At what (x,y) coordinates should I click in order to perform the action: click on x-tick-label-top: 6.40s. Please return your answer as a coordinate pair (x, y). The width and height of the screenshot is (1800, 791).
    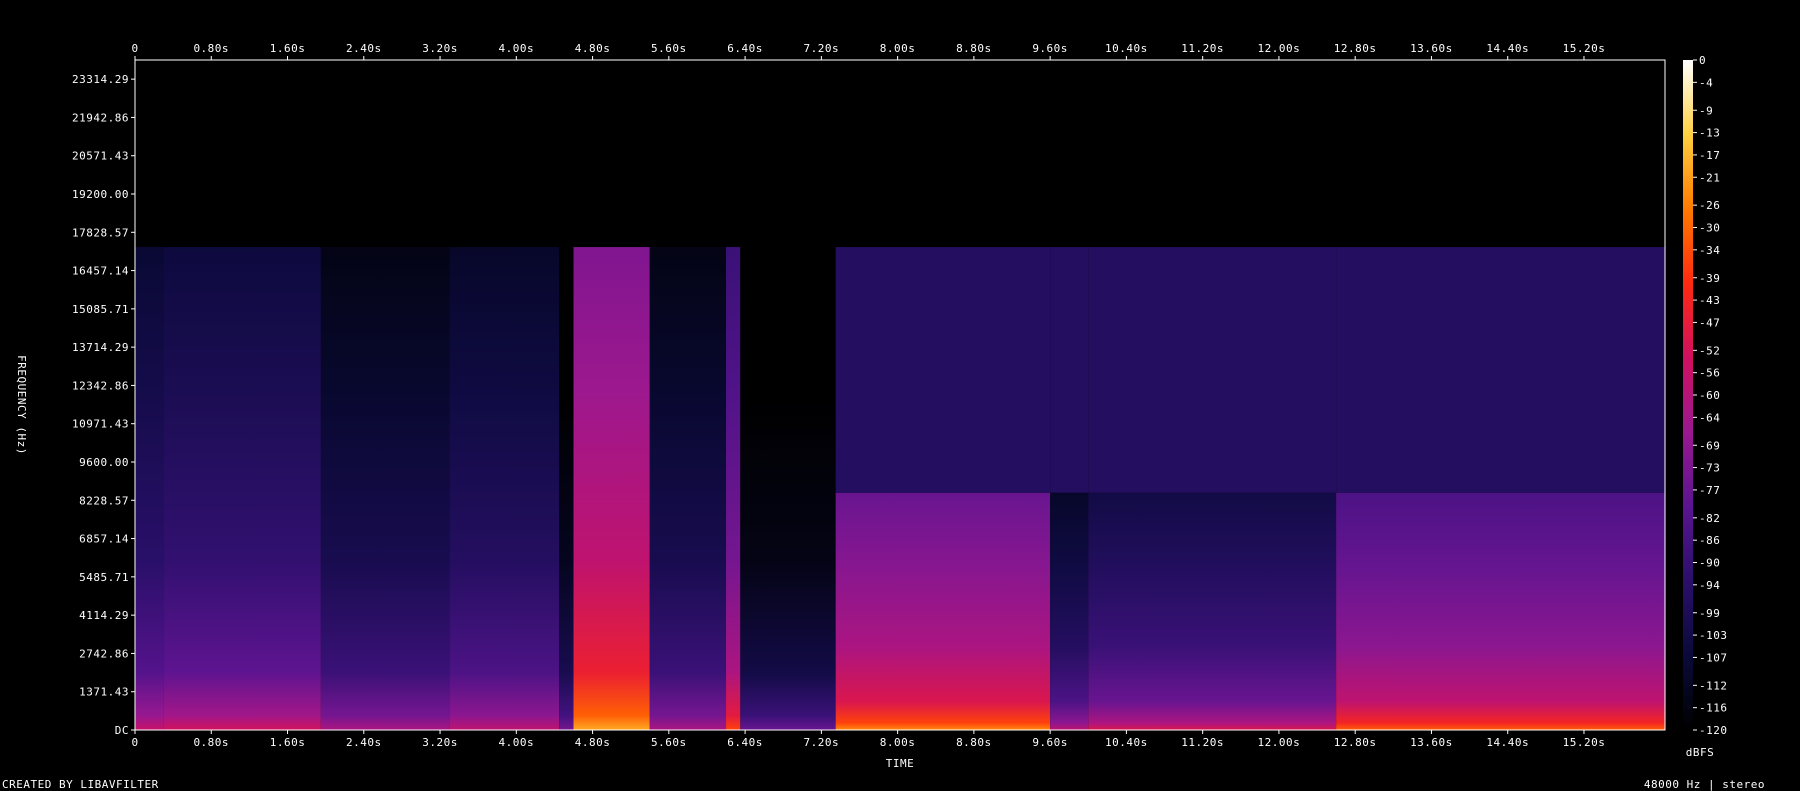
    Looking at the image, I should click on (745, 48).